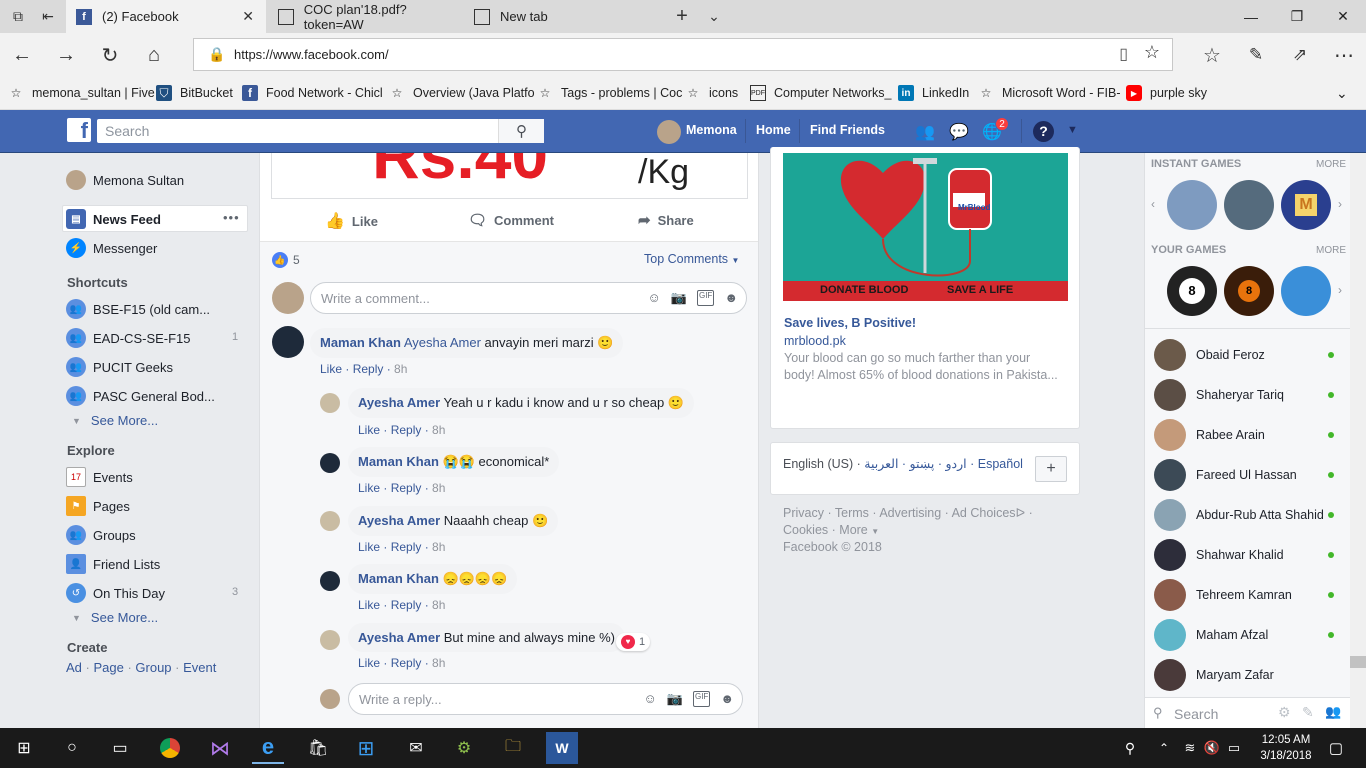 This screenshot has height=768, width=1366. What do you see at coordinates (1249, 355) in the screenshot?
I see `chat-friend: Obaid Feroz` at bounding box center [1249, 355].